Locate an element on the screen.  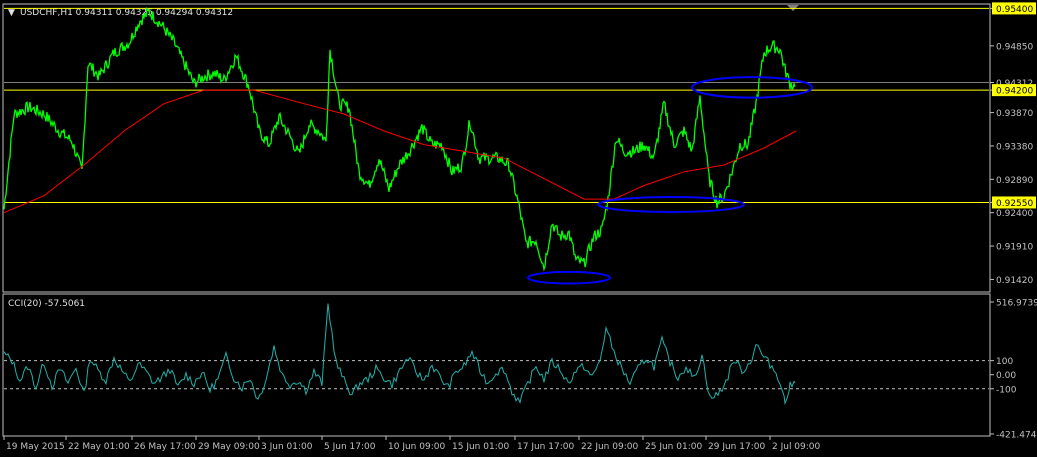
time-tick-label: 26 May 17:00 is located at coordinates (165, 447).